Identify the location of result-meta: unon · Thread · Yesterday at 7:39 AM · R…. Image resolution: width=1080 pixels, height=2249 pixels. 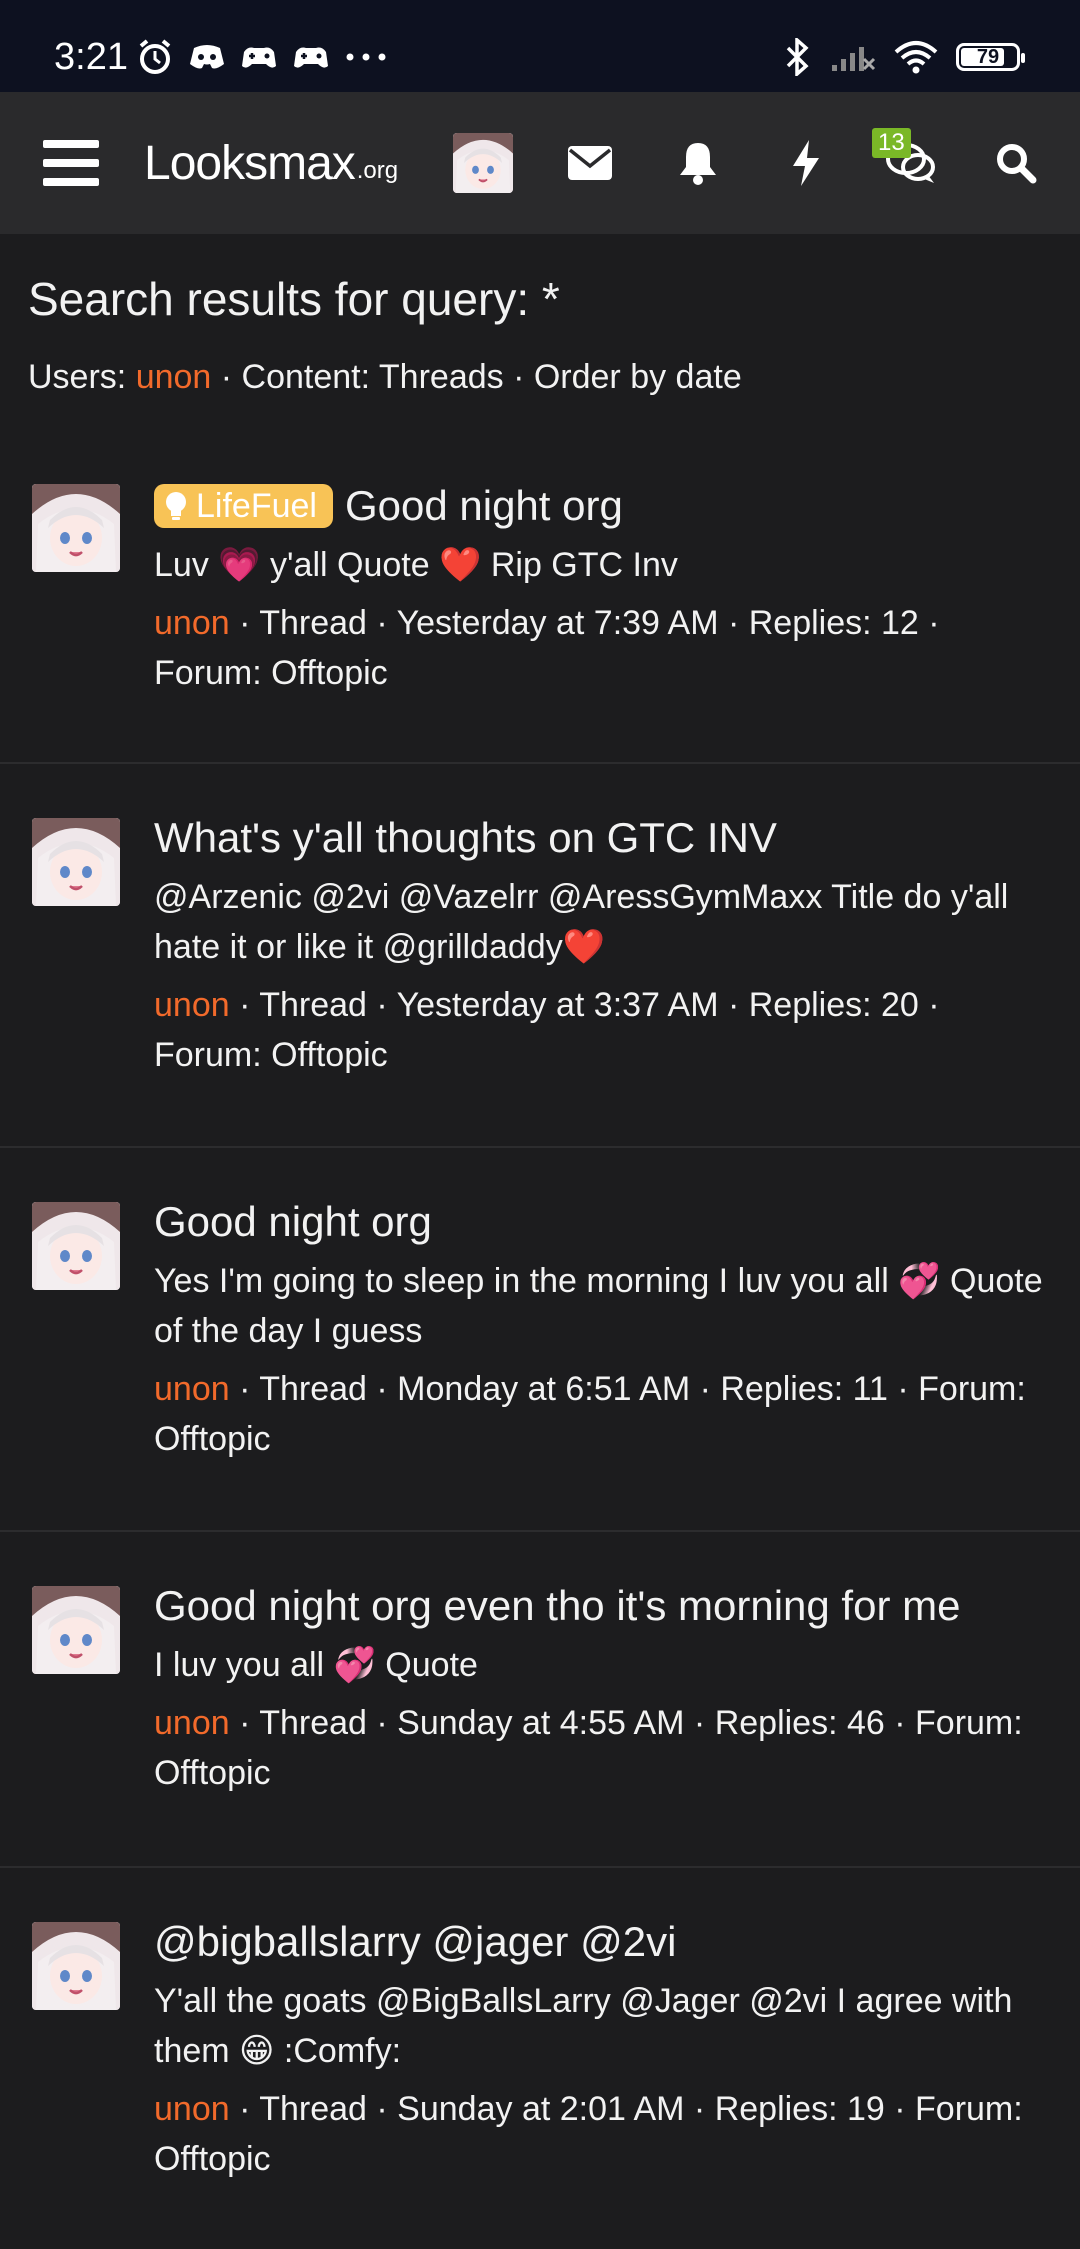
(604, 648).